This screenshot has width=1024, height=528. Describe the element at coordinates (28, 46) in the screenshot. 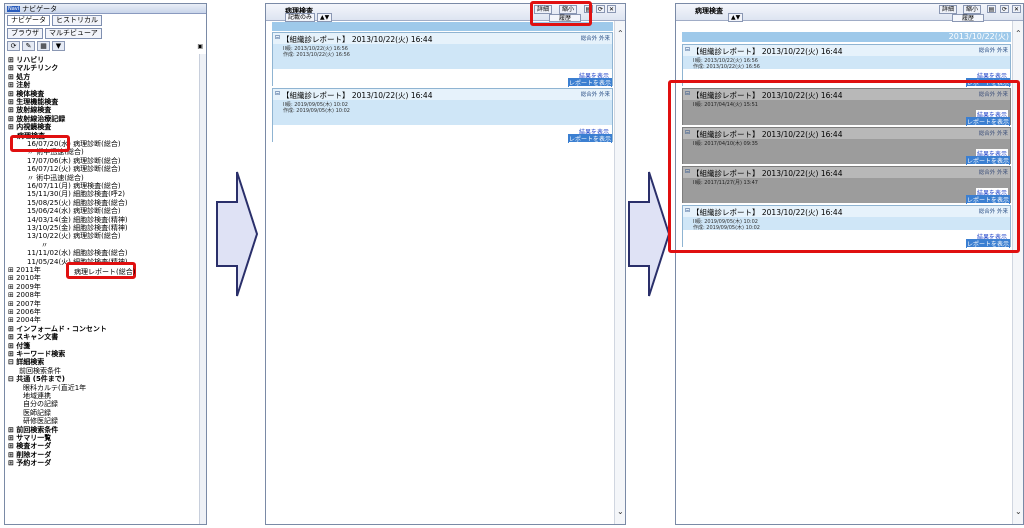

I see `pen-icon: ✎` at that location.